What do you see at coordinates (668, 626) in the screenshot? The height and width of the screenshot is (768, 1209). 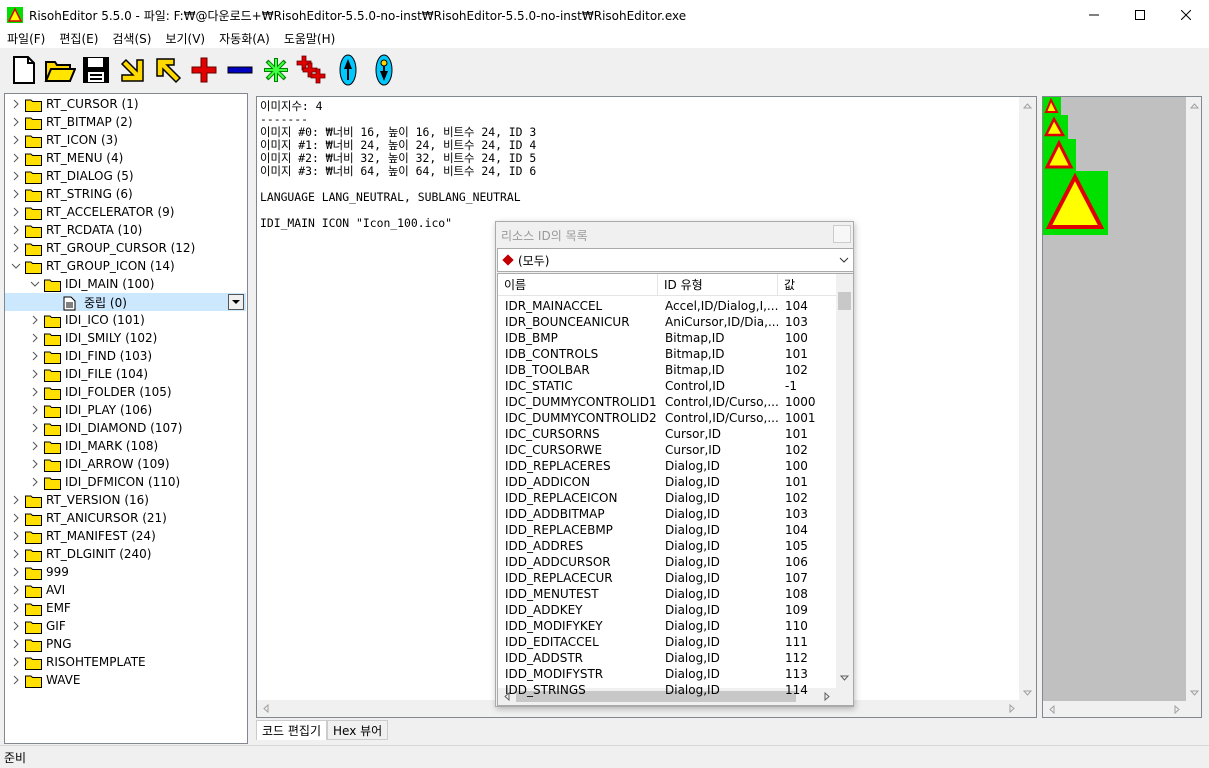 I see `list-row: IDD_MODIFYKEY Dialog,ID 110` at bounding box center [668, 626].